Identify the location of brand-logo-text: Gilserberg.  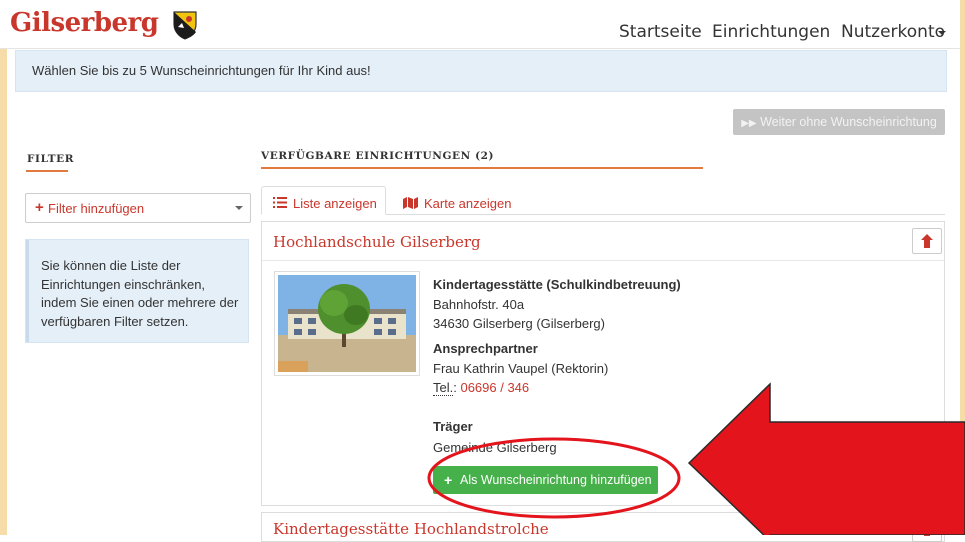
(84, 23).